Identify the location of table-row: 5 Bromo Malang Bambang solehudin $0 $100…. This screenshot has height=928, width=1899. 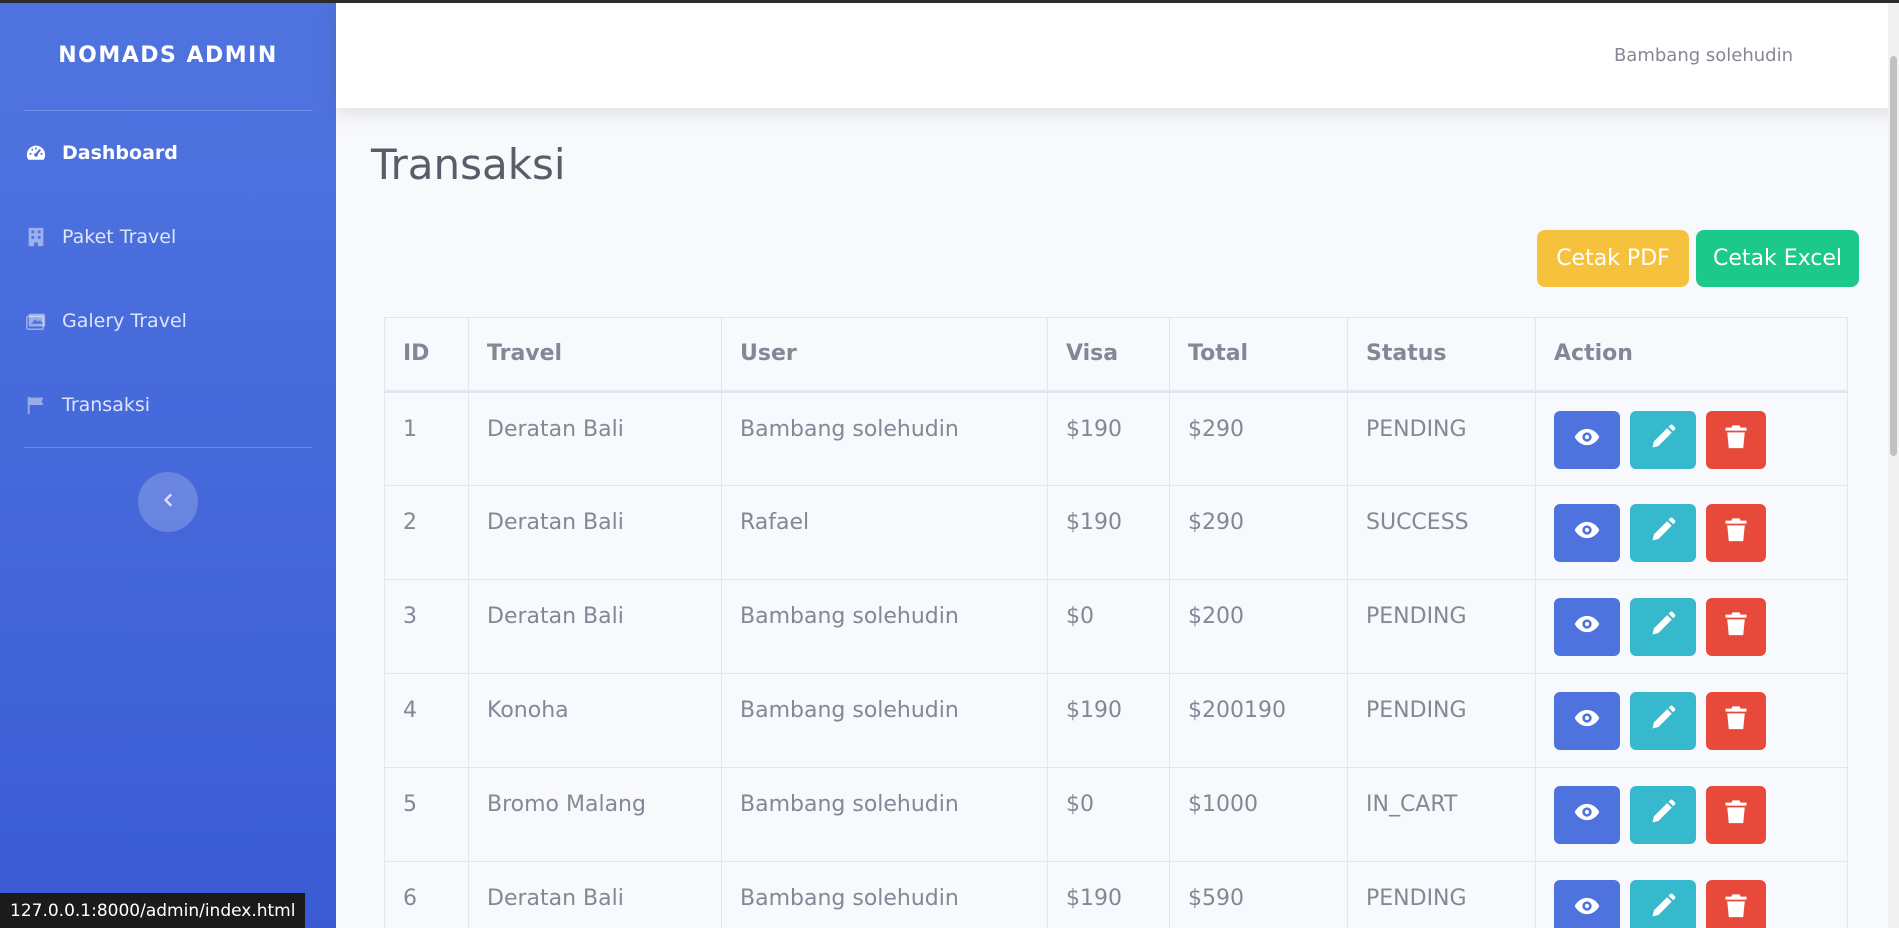
(1116, 814).